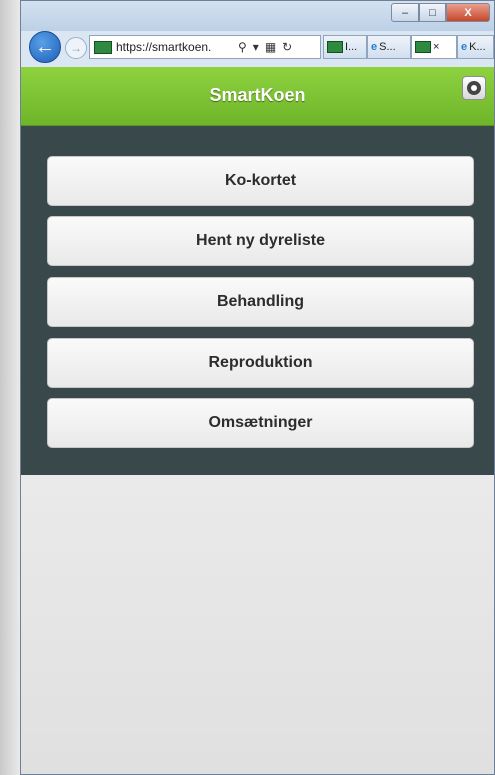 The image size is (495, 775). I want to click on address-bar: https://smartkoen. ⚲ ▾ ▦ ↻, so click(205, 47).